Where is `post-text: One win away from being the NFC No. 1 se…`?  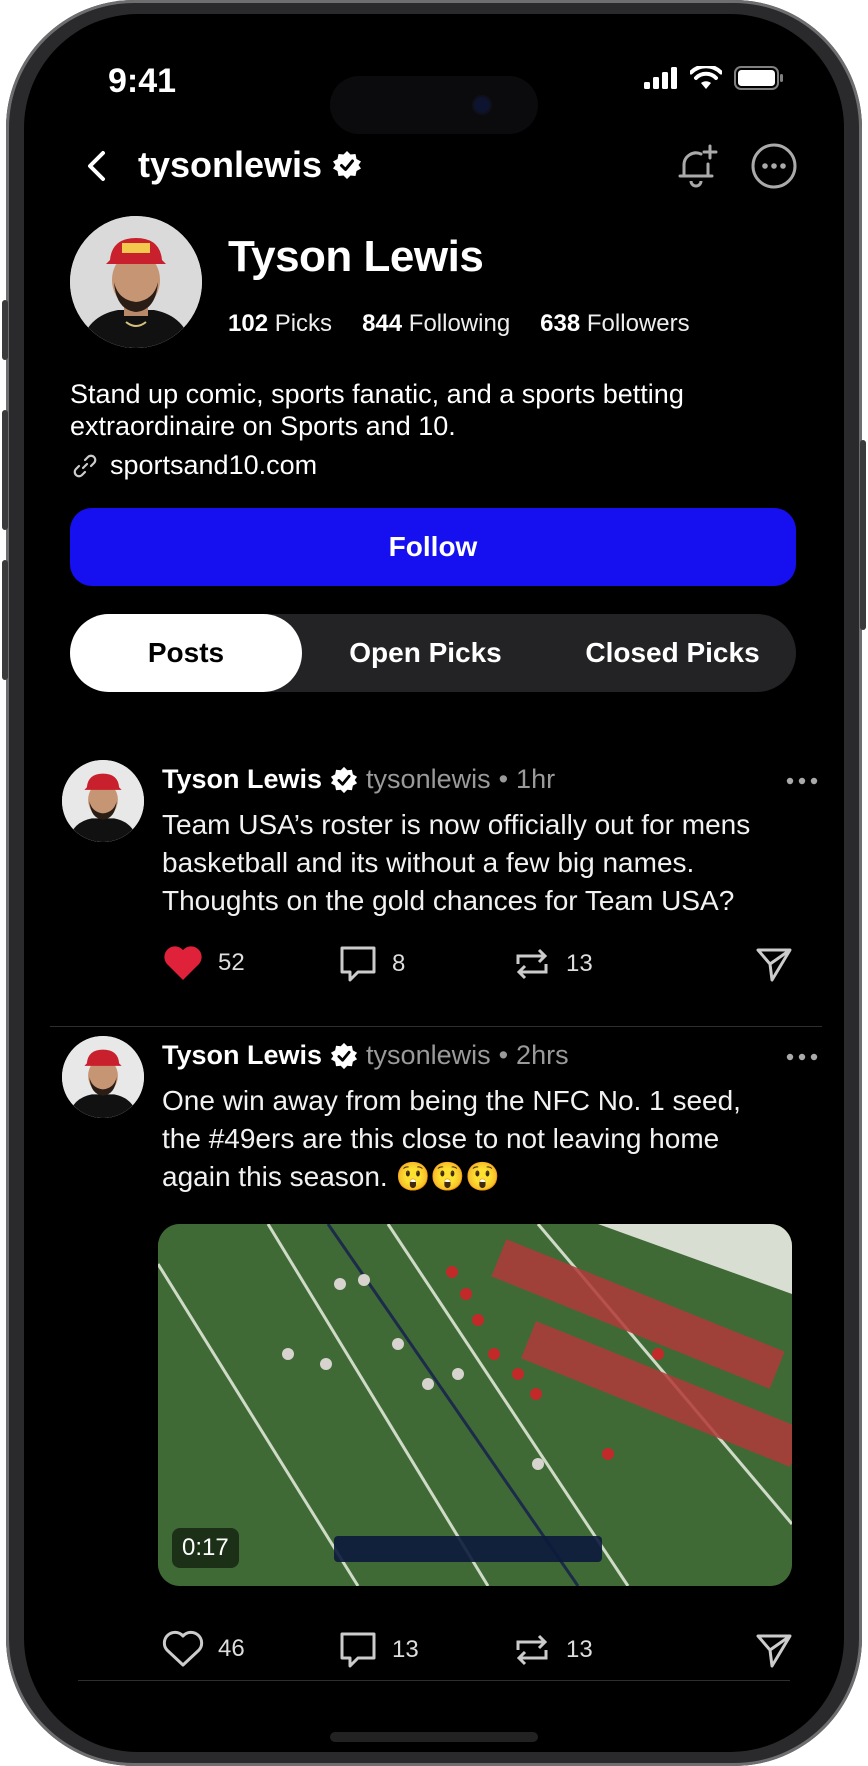 post-text: One win away from being the NFC No. 1 se… is located at coordinates (451, 1138).